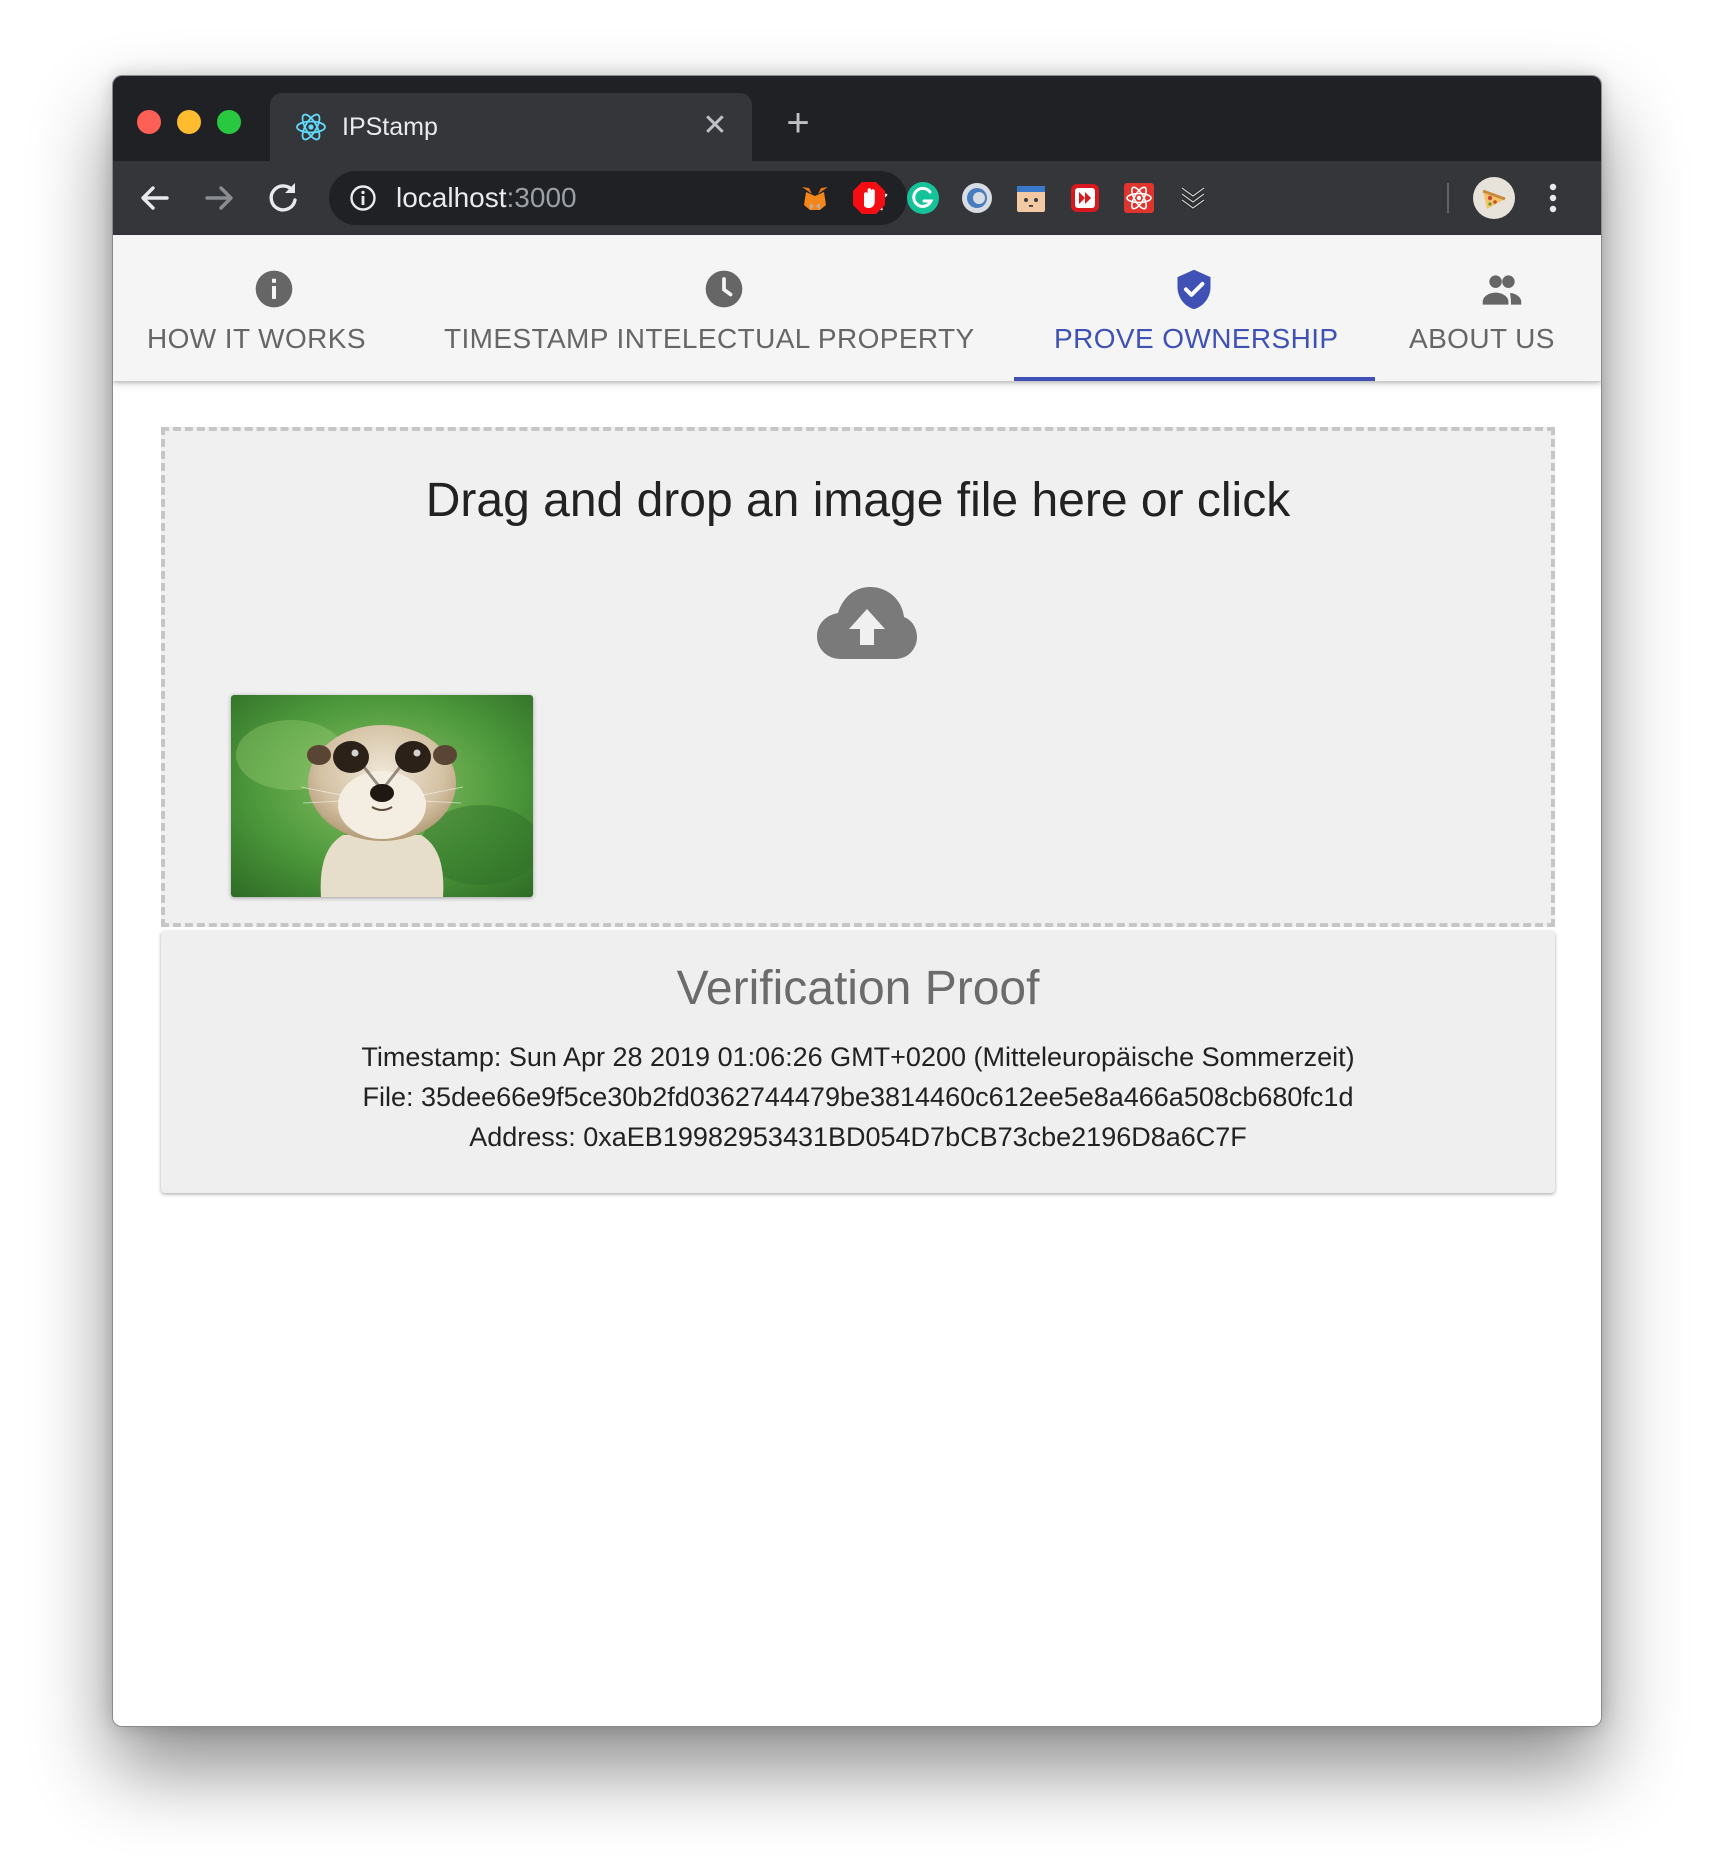  What do you see at coordinates (390, 127) in the screenshot?
I see `browser-tab-title: IPStamp` at bounding box center [390, 127].